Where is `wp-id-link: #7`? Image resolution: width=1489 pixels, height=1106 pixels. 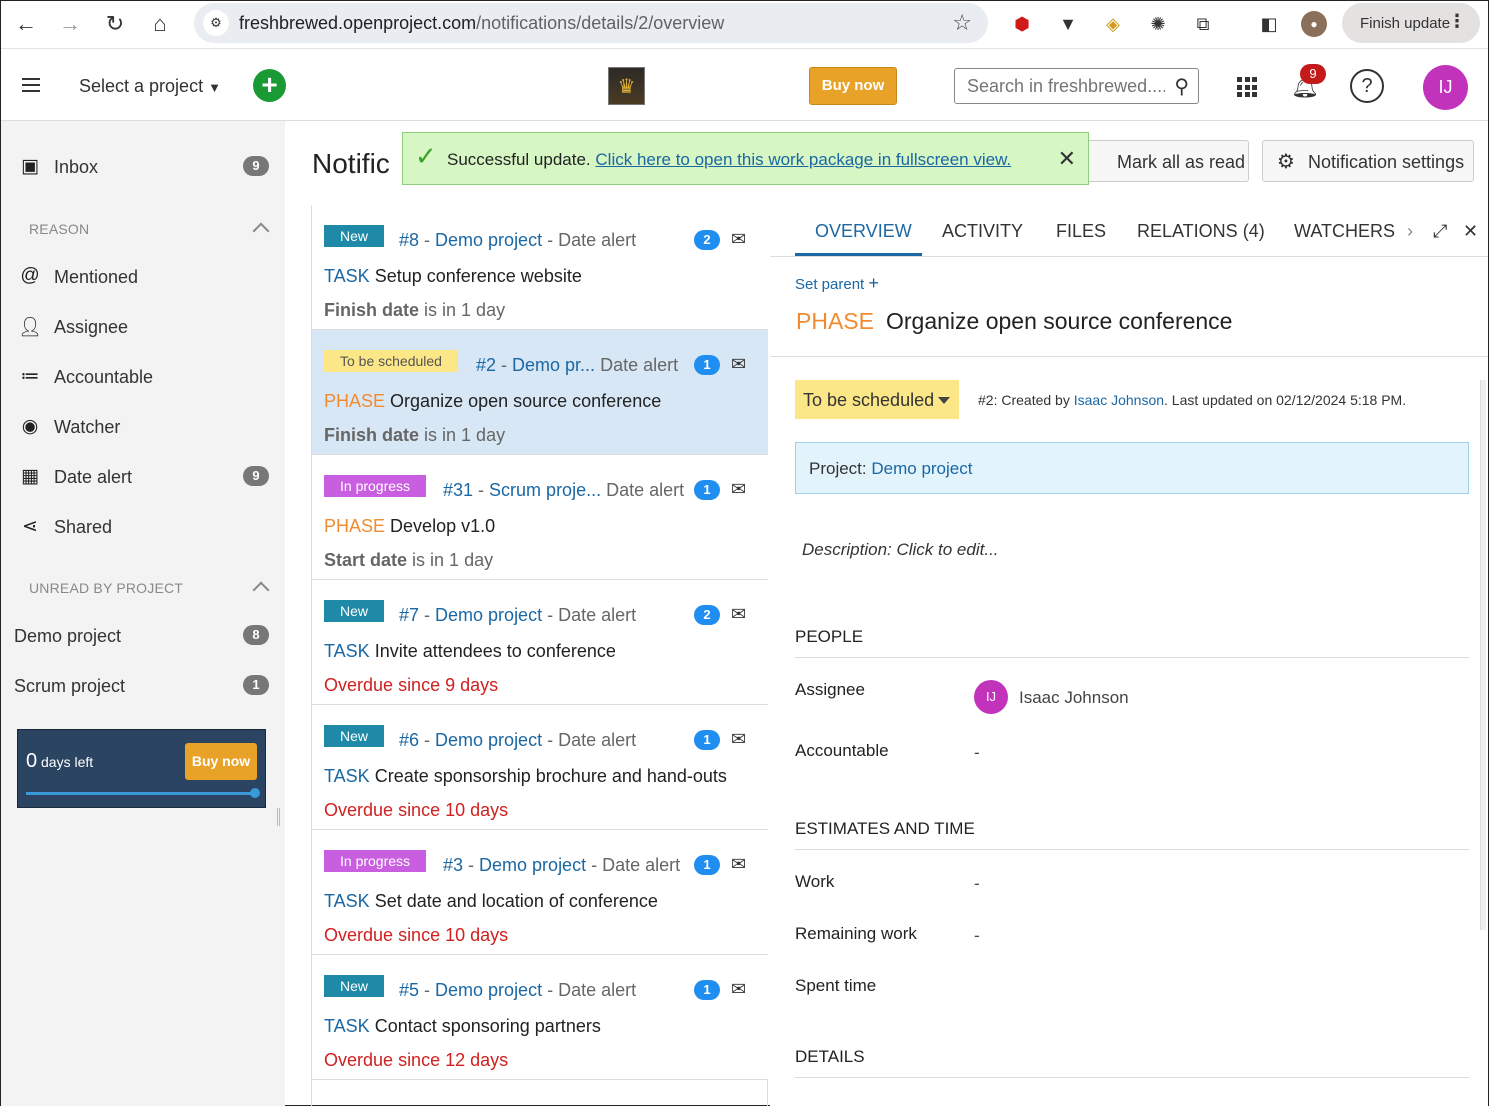 wp-id-link: #7 is located at coordinates (409, 615).